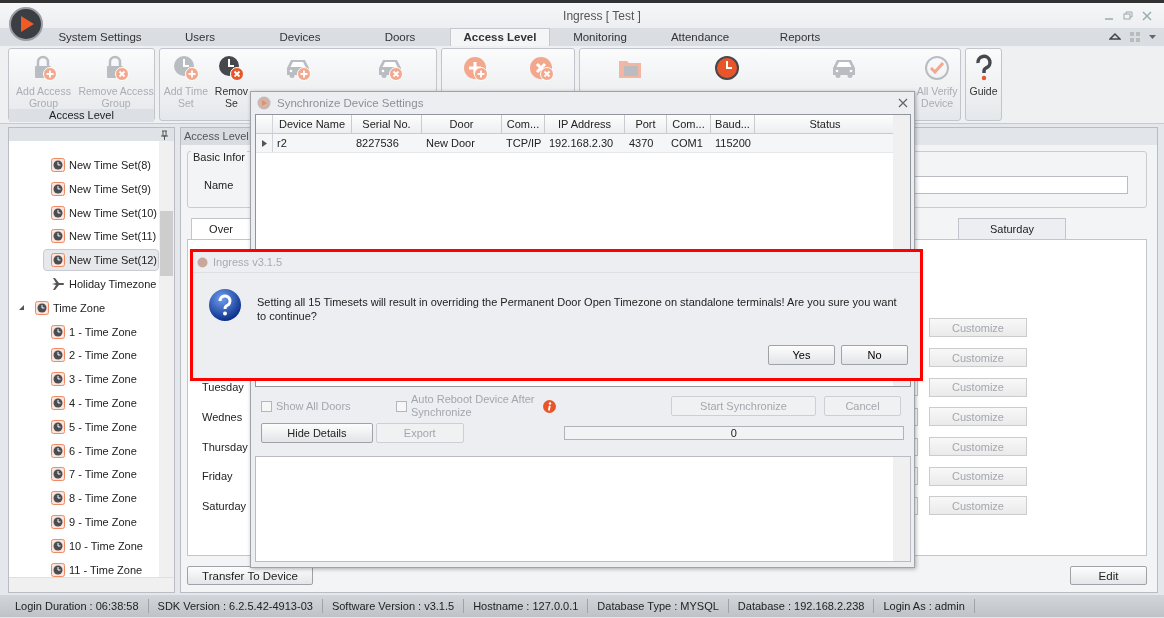 This screenshot has width=1164, height=618. I want to click on table-cell: 8227536, so click(377, 143).